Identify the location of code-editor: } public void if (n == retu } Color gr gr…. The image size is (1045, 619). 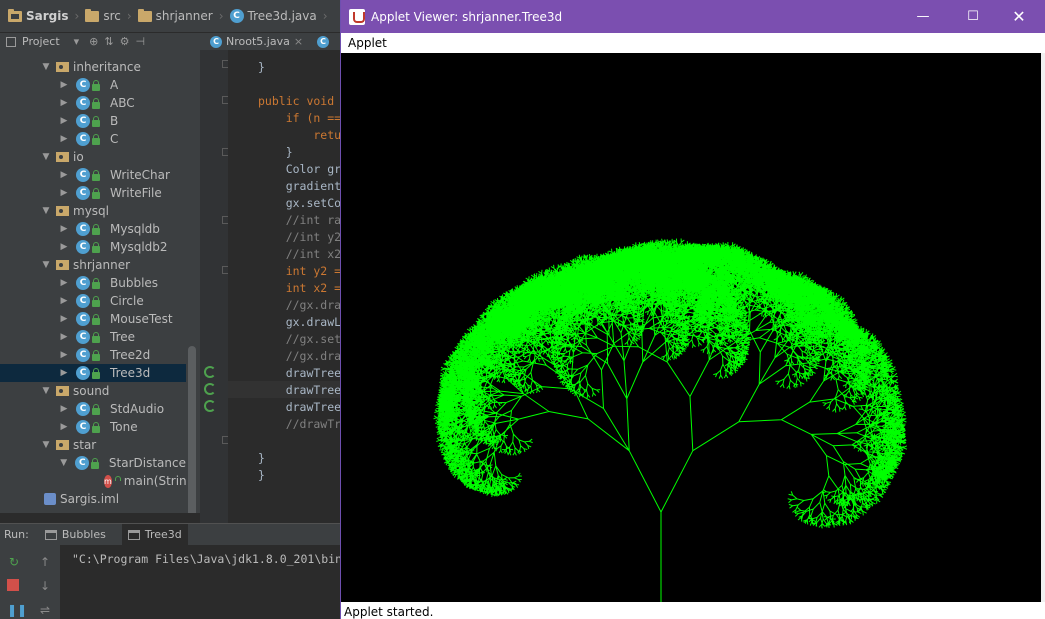
(286, 286).